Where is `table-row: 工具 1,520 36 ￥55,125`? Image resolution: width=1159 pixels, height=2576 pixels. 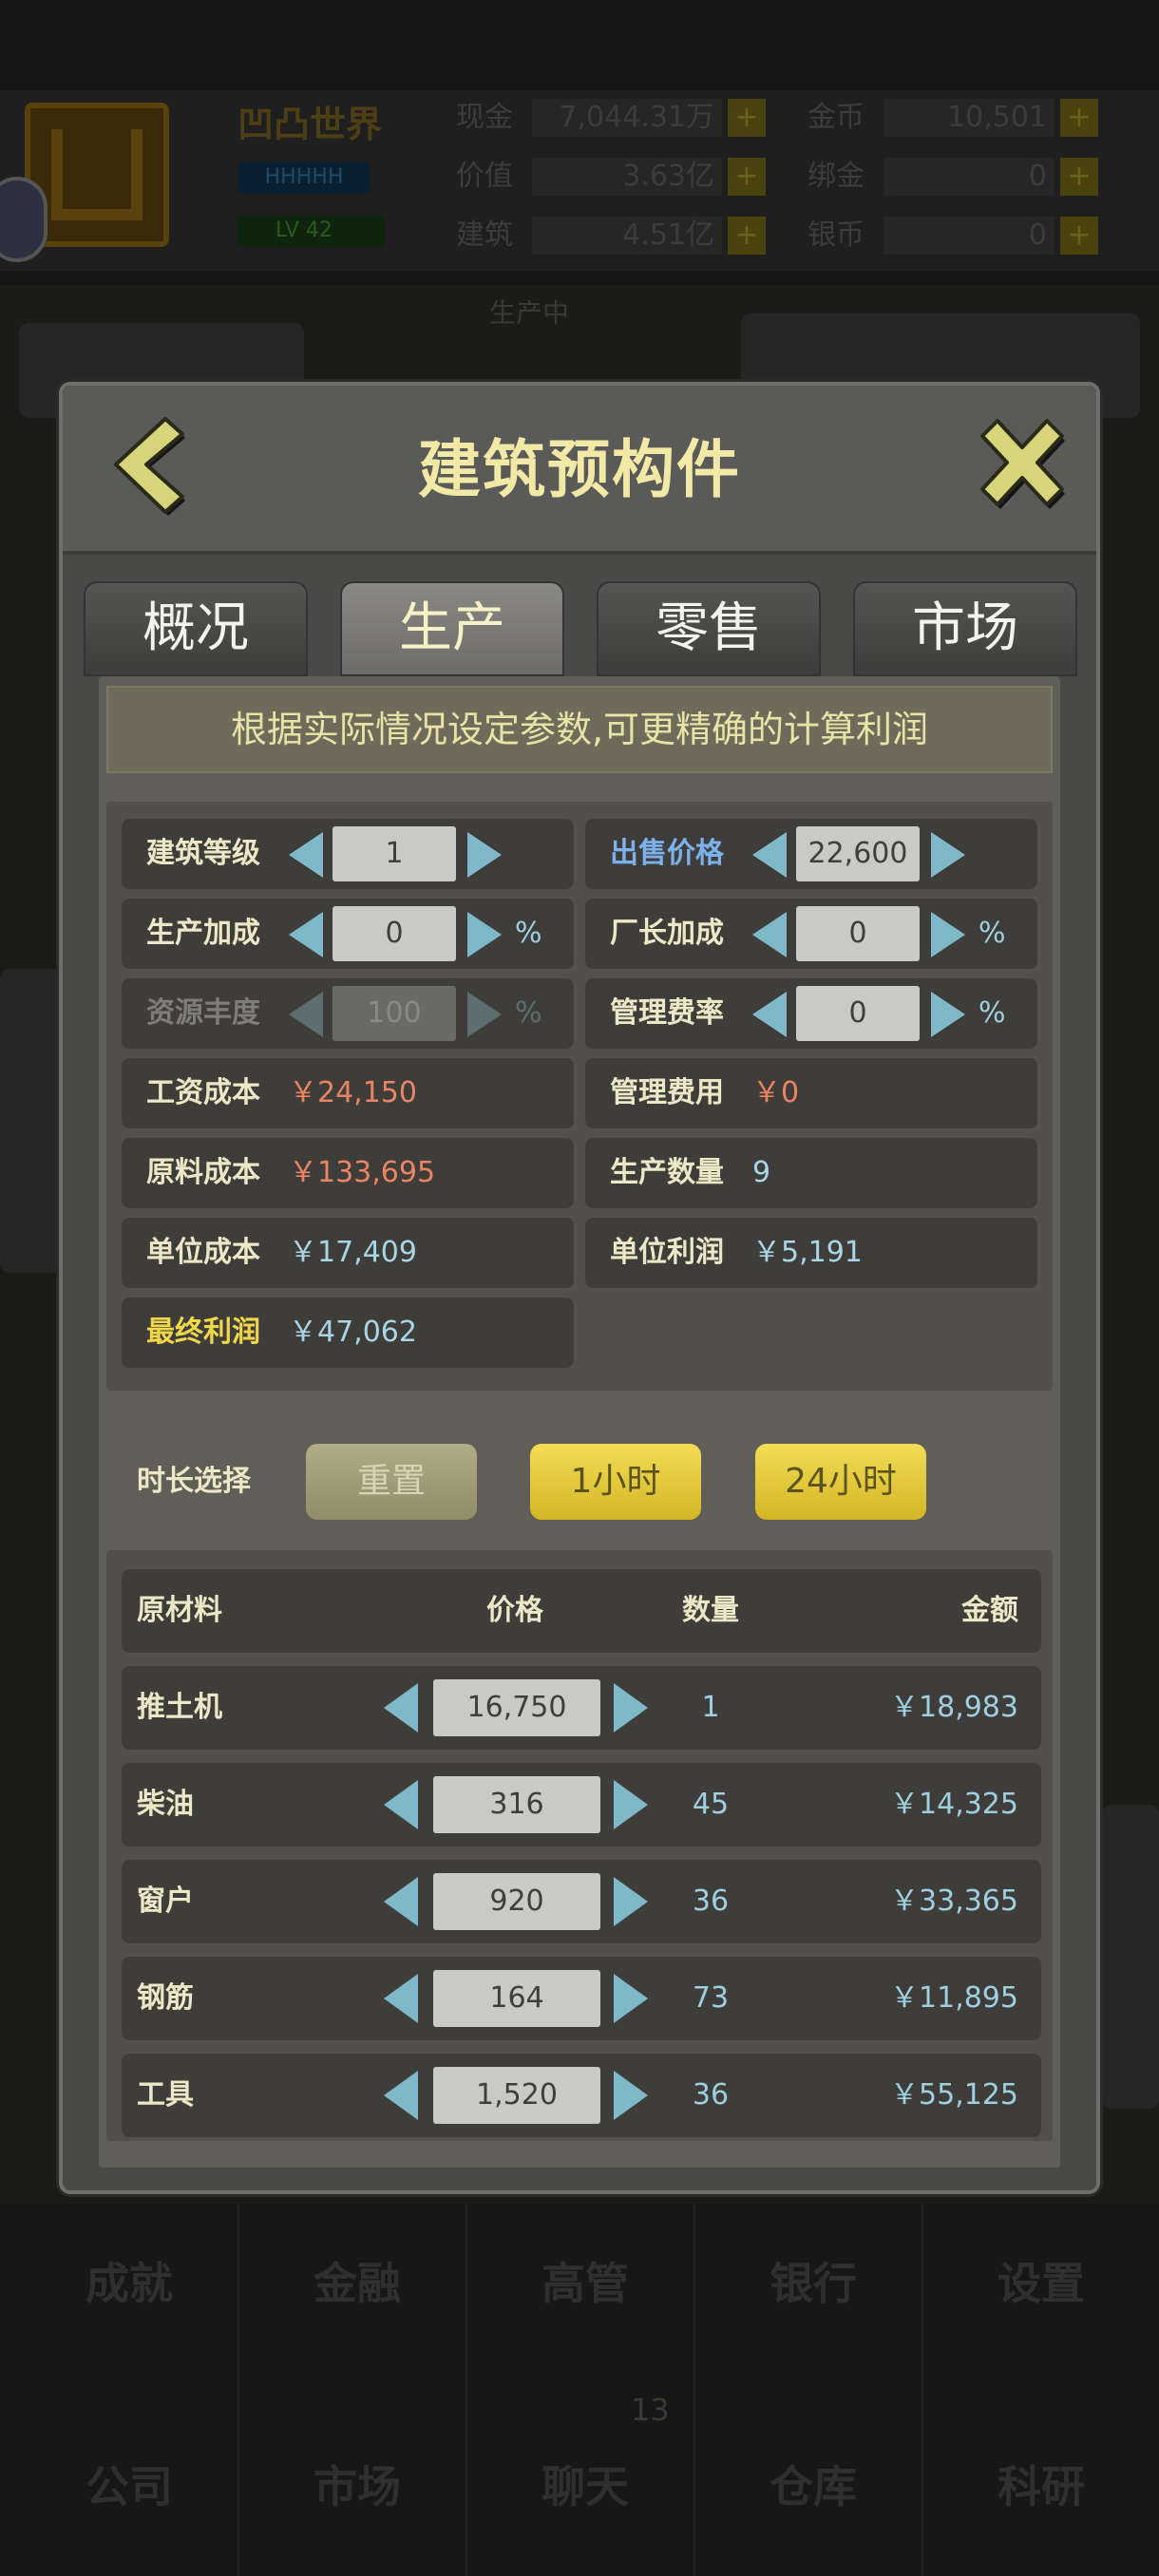
table-row: 工具 1,520 36 ￥55,125 is located at coordinates (581, 2095).